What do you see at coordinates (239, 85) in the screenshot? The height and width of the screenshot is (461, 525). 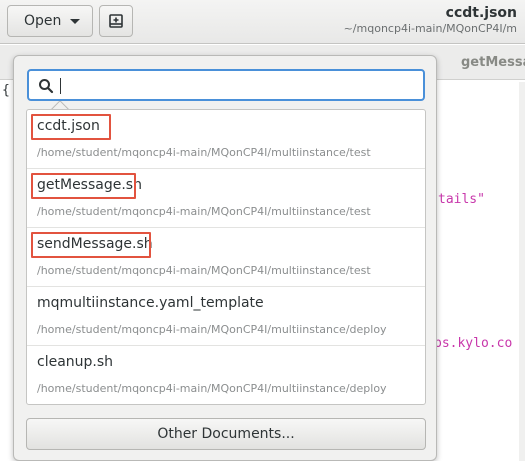 I see `search-input` at bounding box center [239, 85].